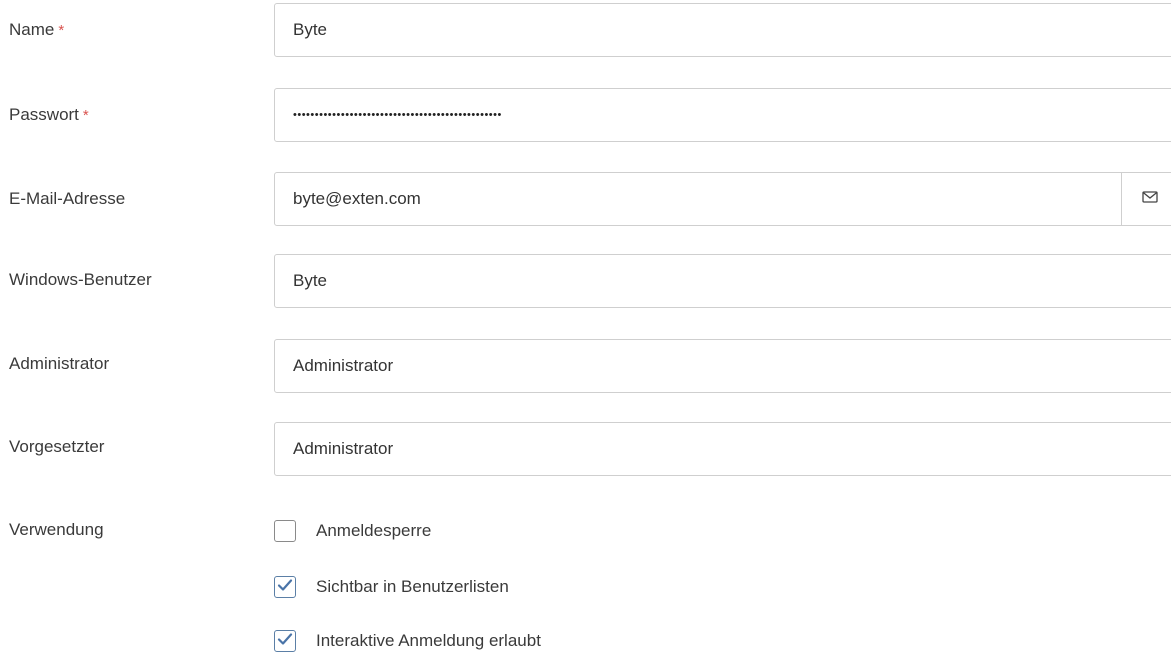  I want to click on supervisor-input: Administrator, so click(722, 449).